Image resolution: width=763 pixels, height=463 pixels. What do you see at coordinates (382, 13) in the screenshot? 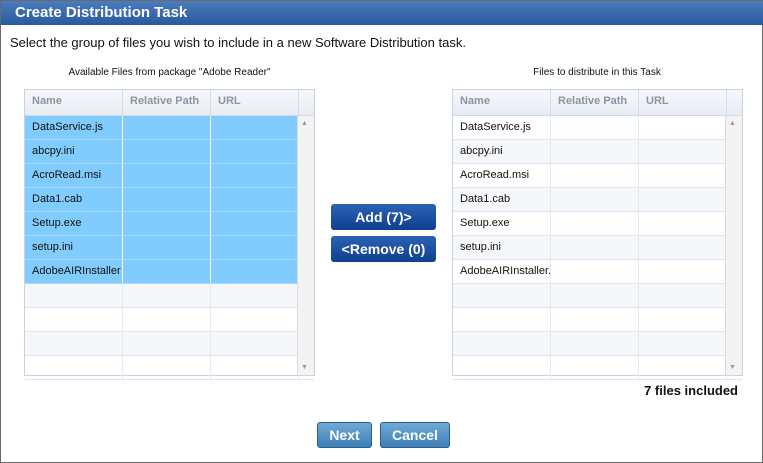
I see `dialog-title: Create Distribution Task` at bounding box center [382, 13].